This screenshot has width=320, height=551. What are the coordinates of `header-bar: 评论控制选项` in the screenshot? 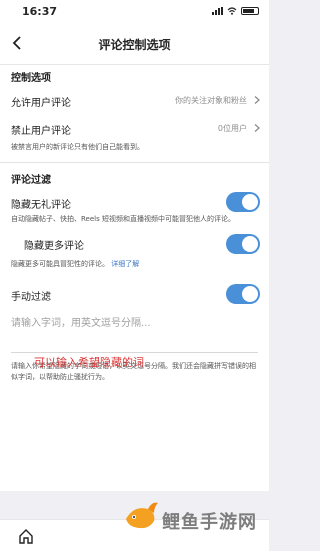 It's located at (134, 44).